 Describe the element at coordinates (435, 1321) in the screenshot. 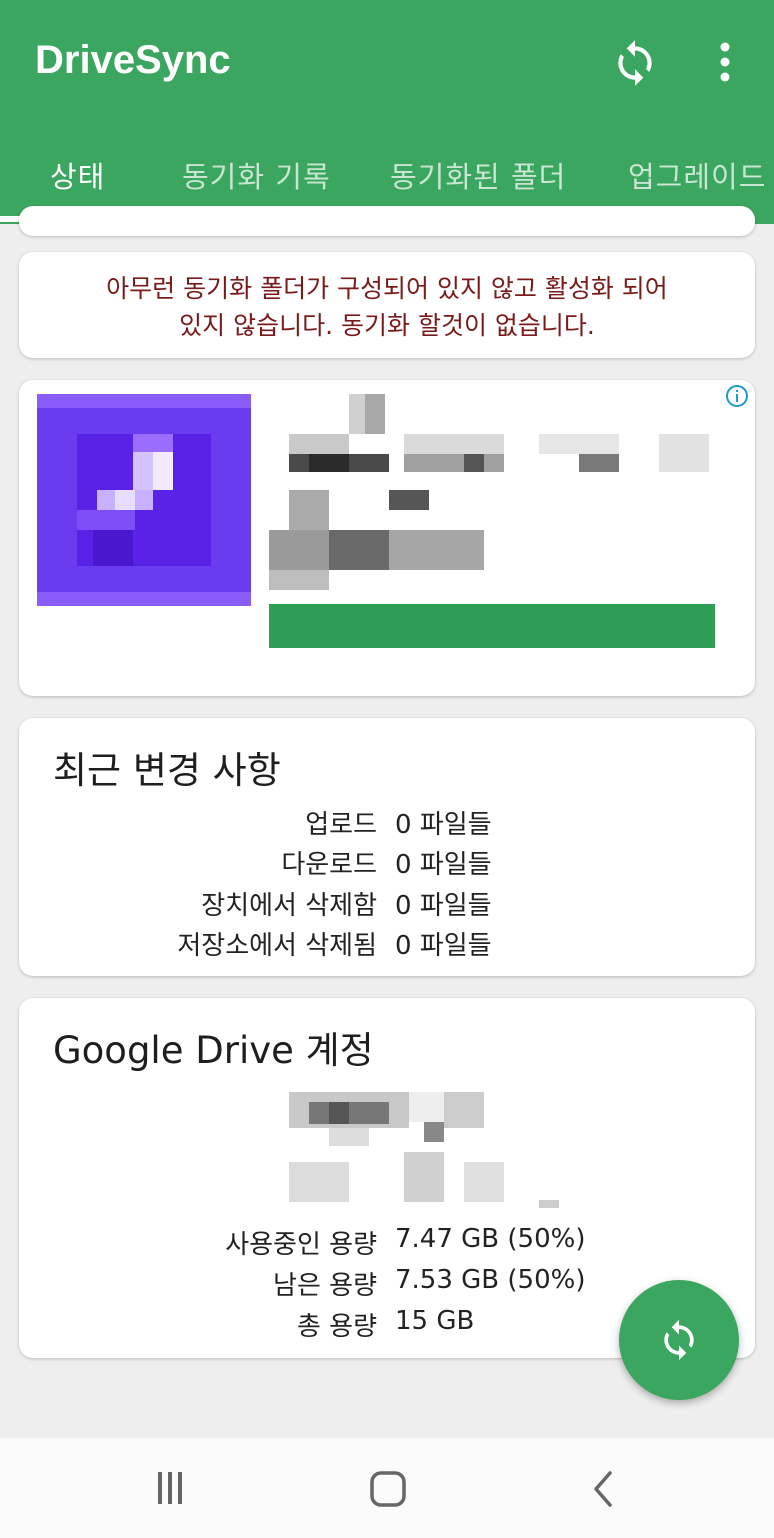

I see `row-value: 15 GB` at that location.